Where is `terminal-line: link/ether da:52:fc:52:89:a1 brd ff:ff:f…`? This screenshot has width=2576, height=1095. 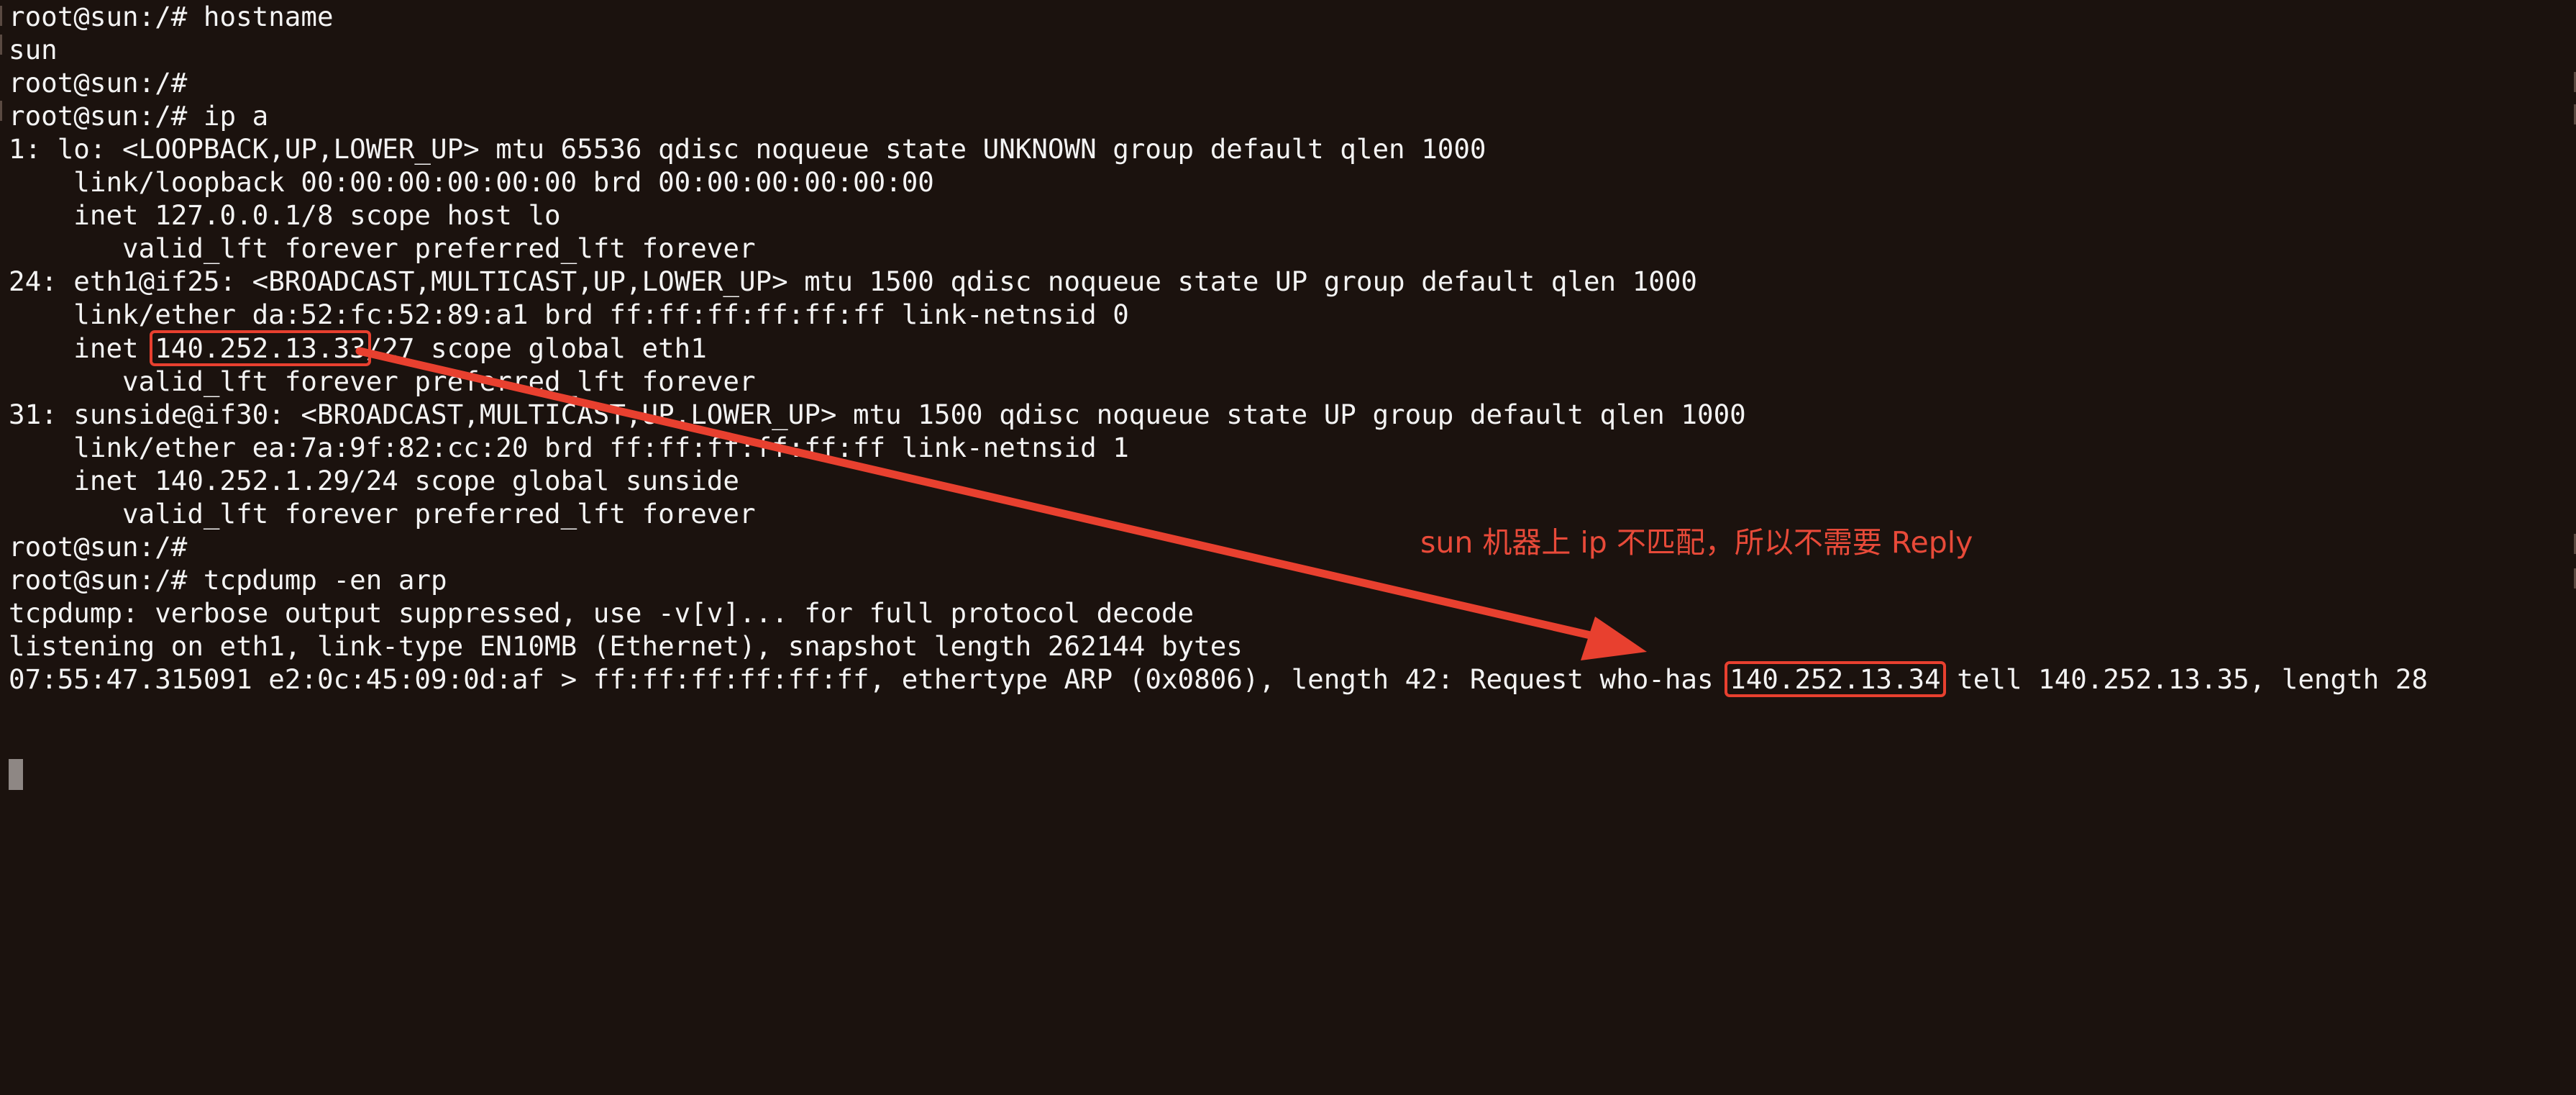
terminal-line: link/ether da:52:fc:52:89:a1 brd ff:ff:f… is located at coordinates (569, 314).